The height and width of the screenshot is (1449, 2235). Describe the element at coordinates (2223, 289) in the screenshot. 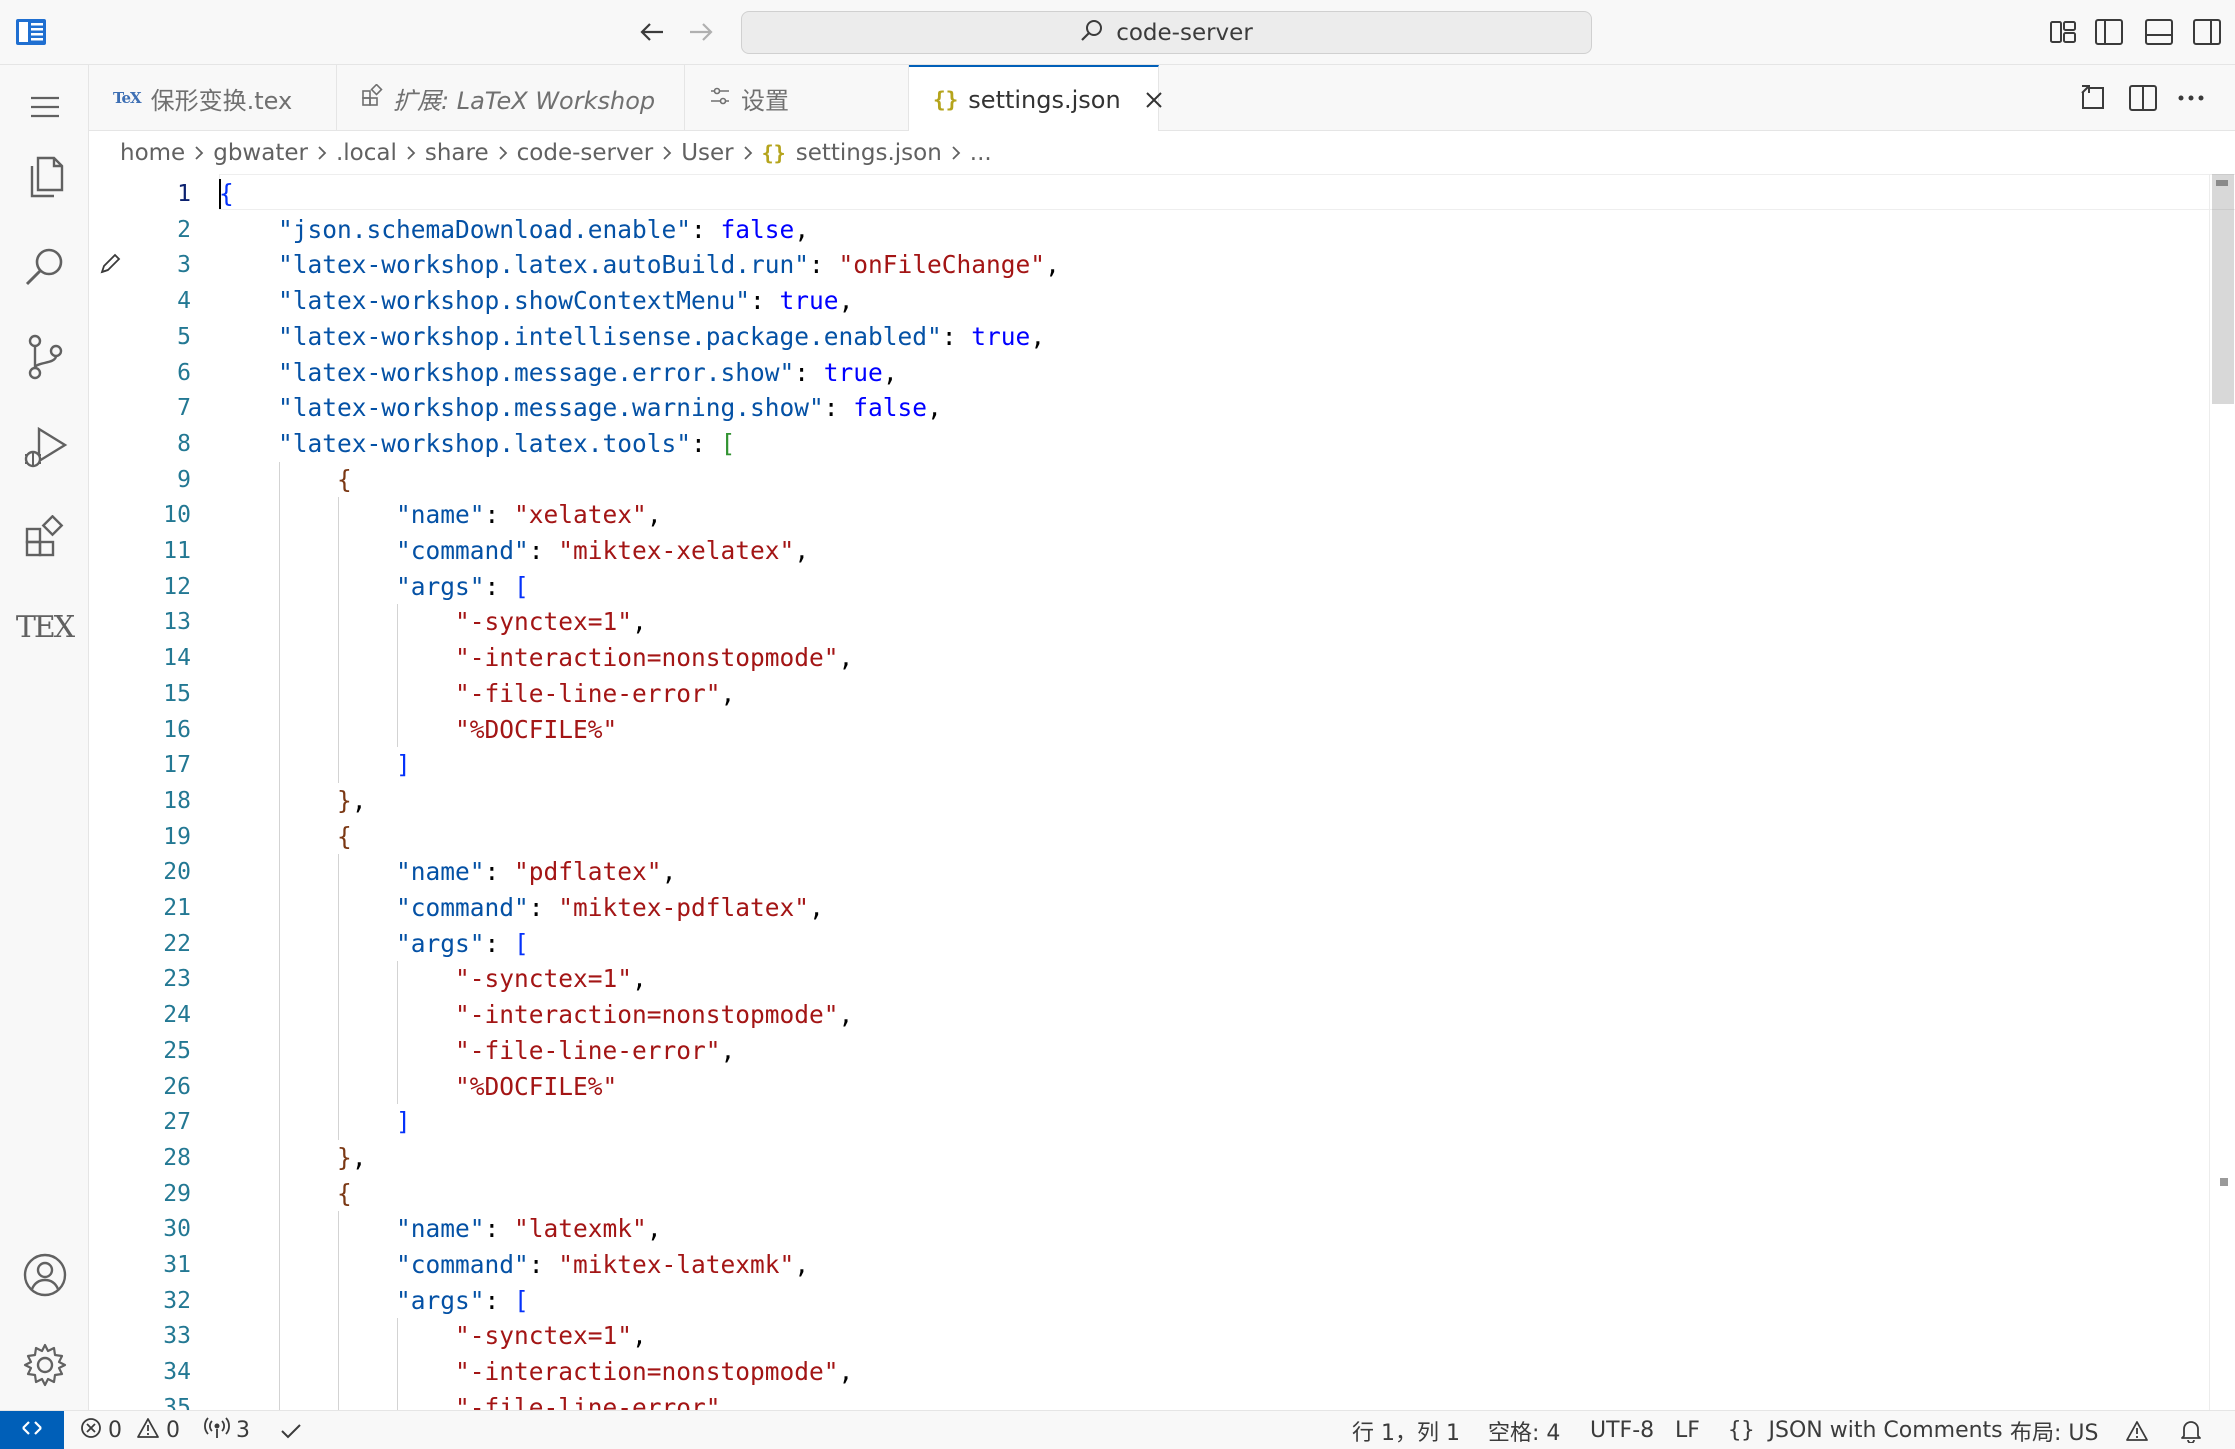

I see `scrollbar-thumb` at that location.